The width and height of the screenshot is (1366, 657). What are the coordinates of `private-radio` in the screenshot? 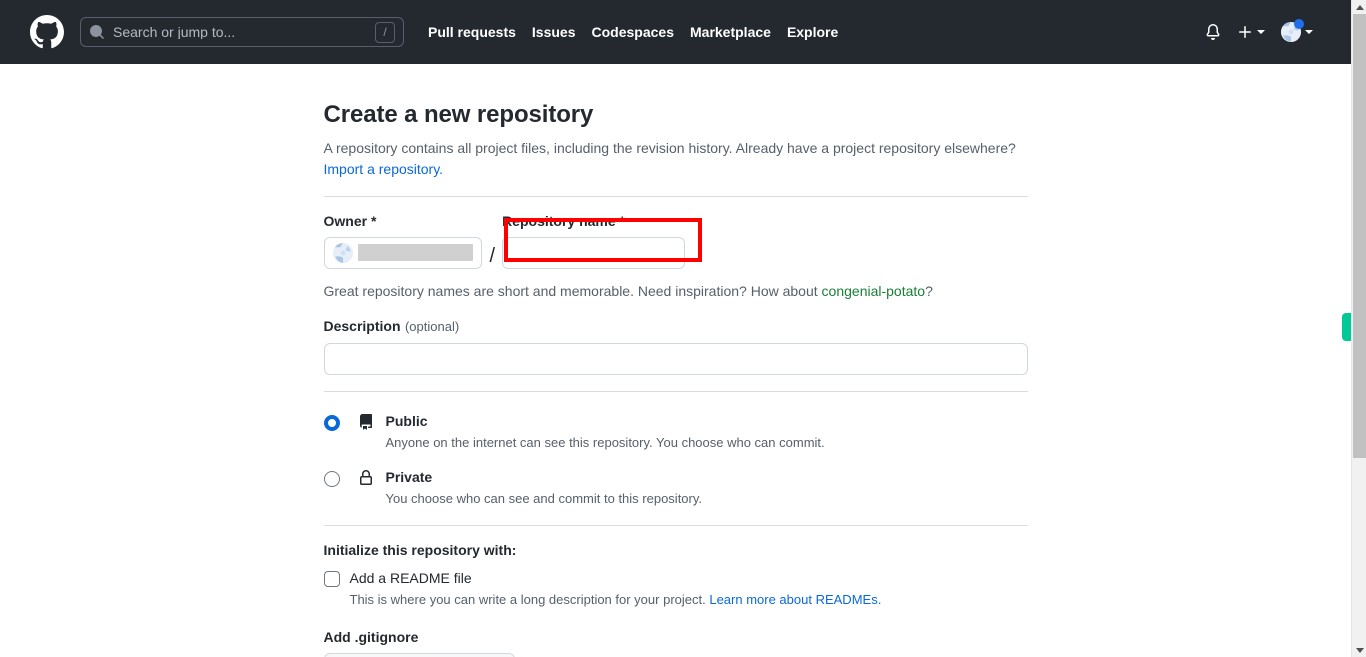 It's located at (331, 479).